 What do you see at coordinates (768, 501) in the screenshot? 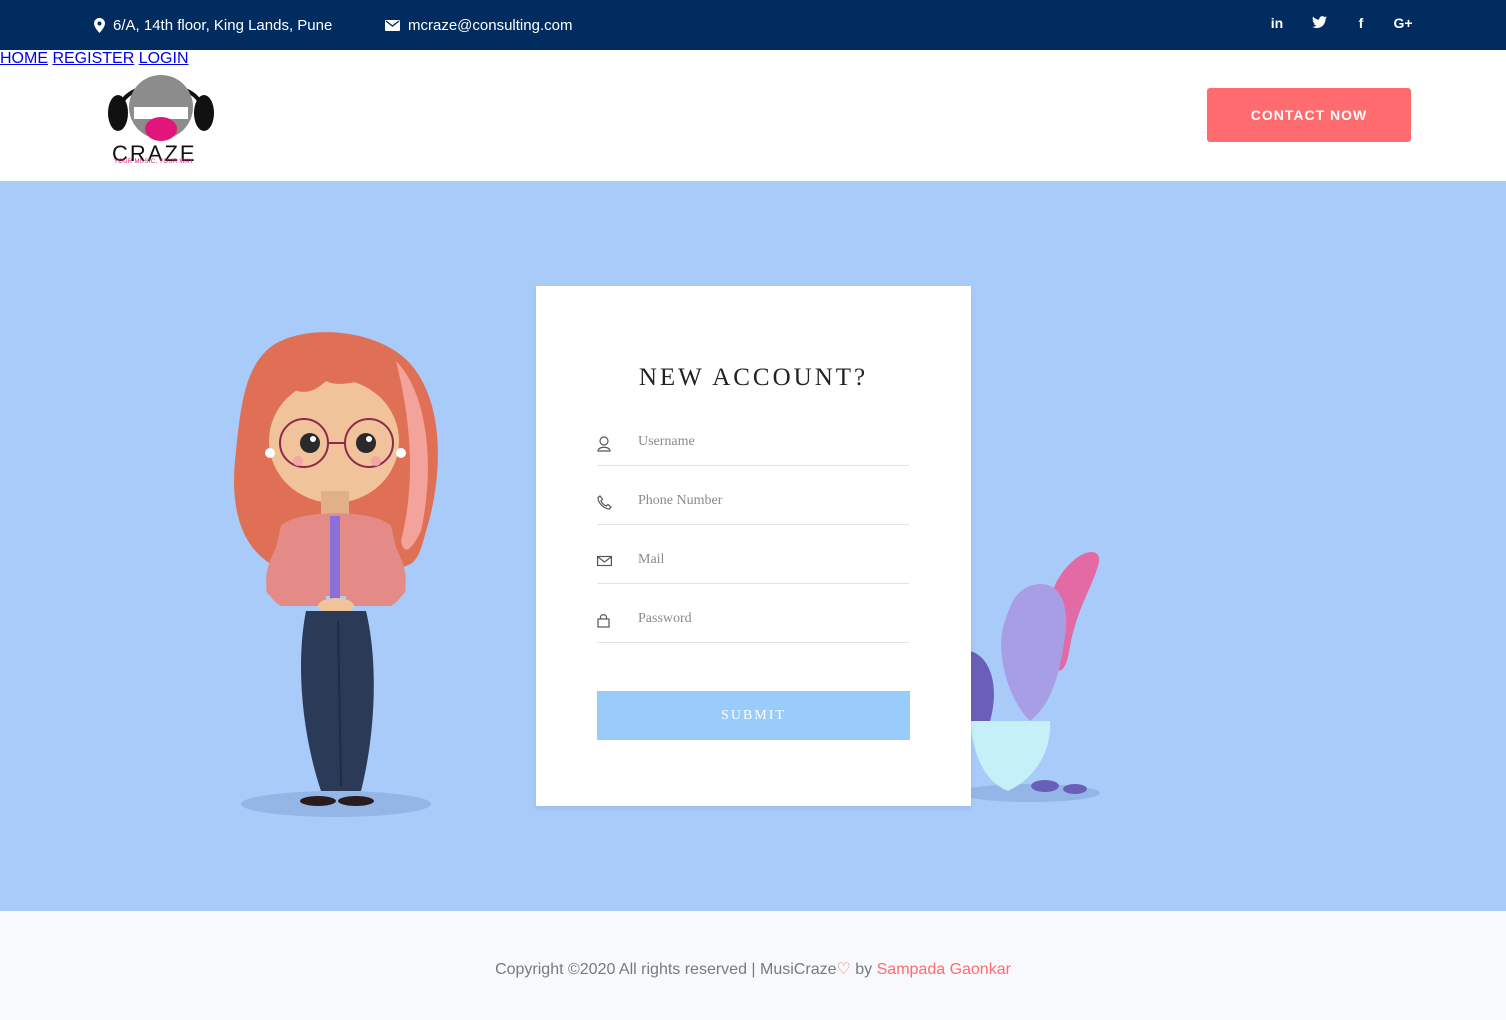
I see `phone-input` at bounding box center [768, 501].